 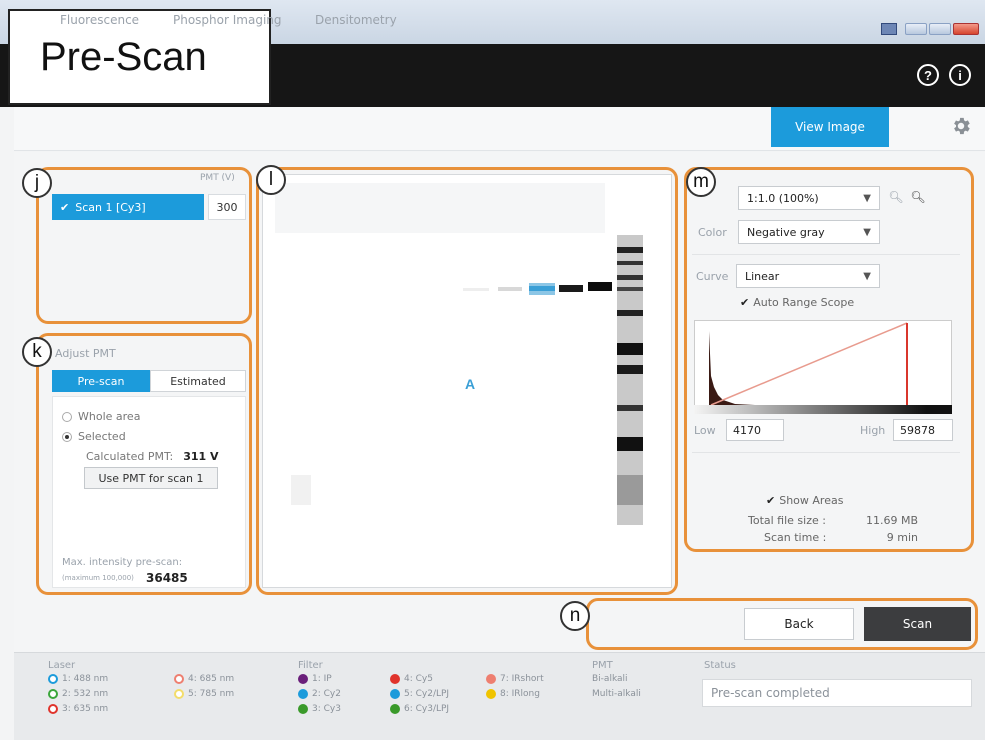 I want to click on laser-item: 1: 488 nm, so click(x=78, y=679).